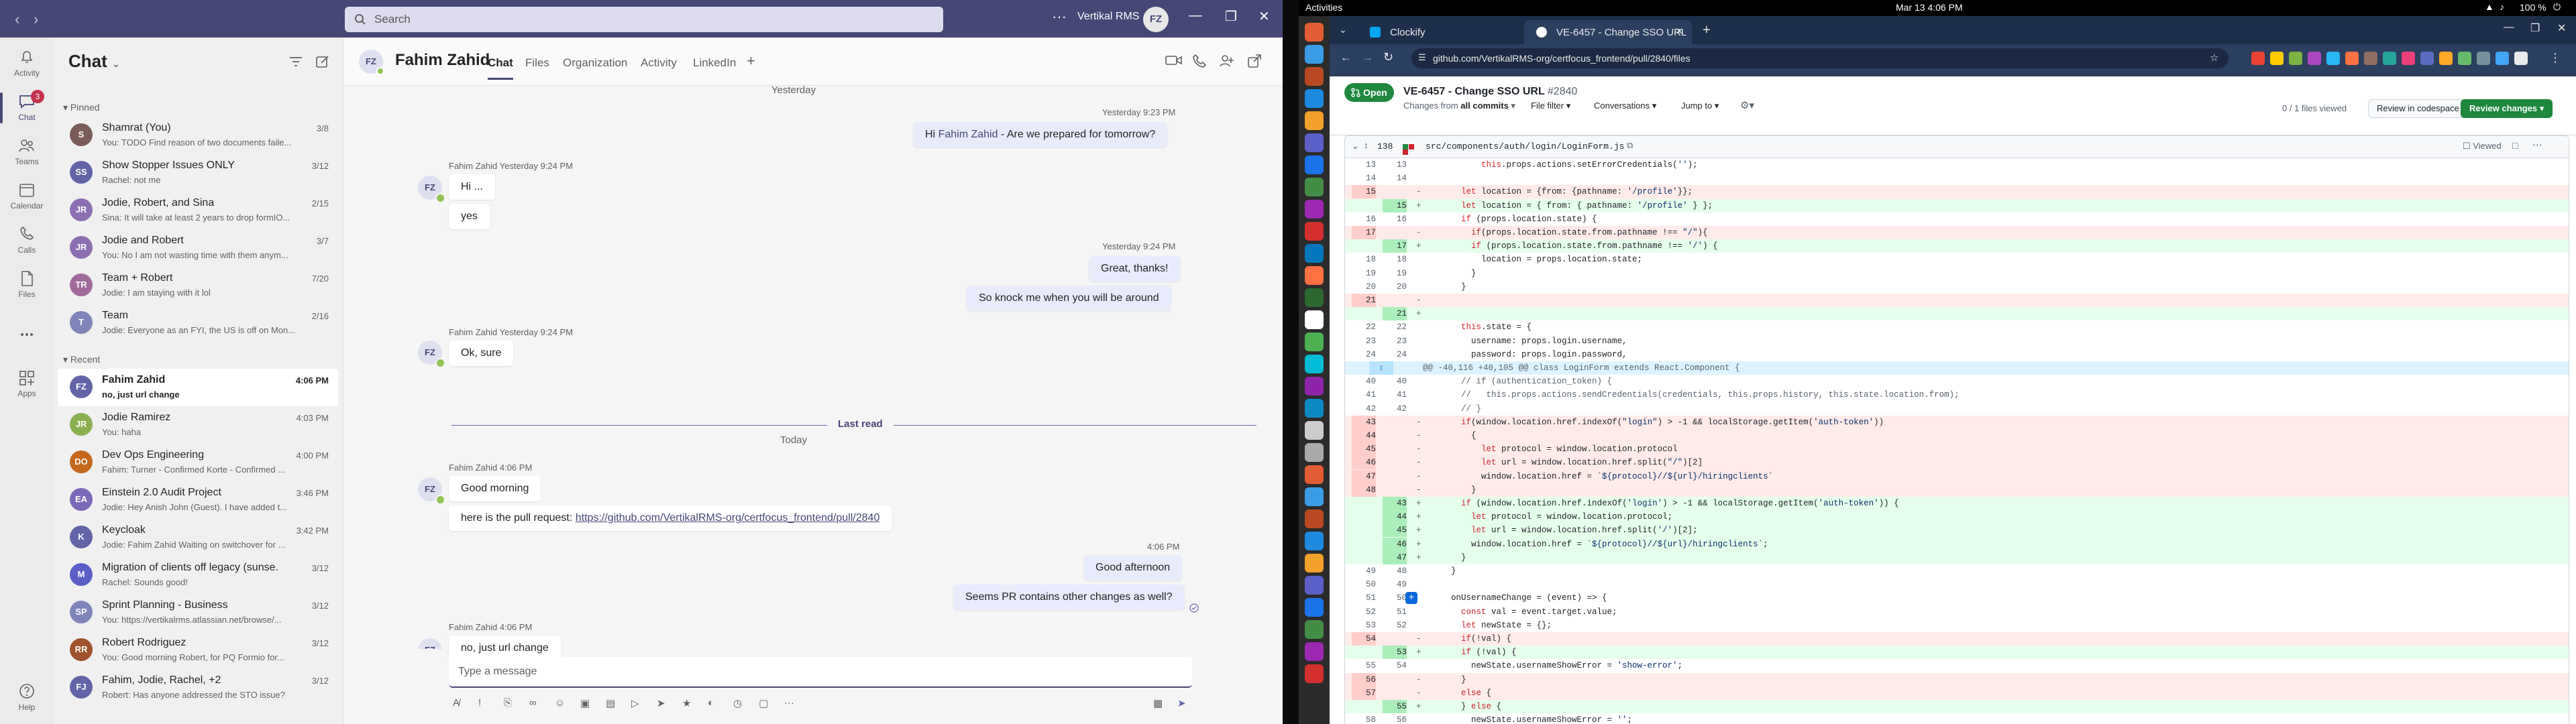 The width and height of the screenshot is (2576, 724). Describe the element at coordinates (1184, 704) in the screenshot. I see `send-icon: ➤` at that location.